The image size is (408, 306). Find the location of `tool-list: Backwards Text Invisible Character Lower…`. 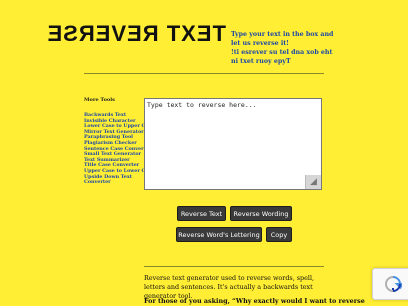

tool-list: Backwards Text Invisible Character Lower… is located at coordinates (119, 149).